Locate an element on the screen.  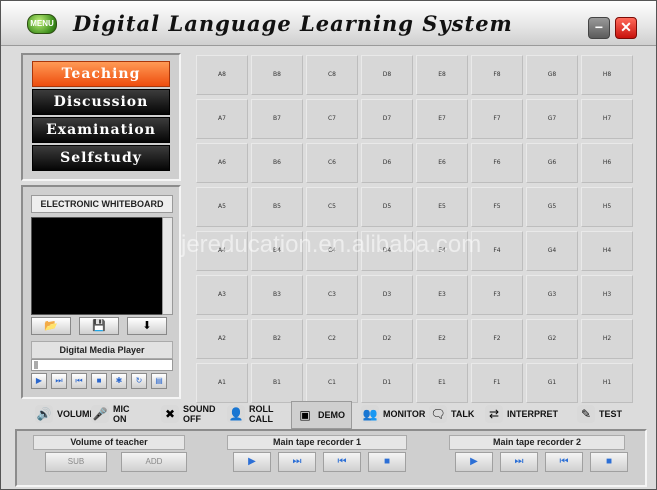
recorder-2-play-icon: ▶ is located at coordinates (474, 462).